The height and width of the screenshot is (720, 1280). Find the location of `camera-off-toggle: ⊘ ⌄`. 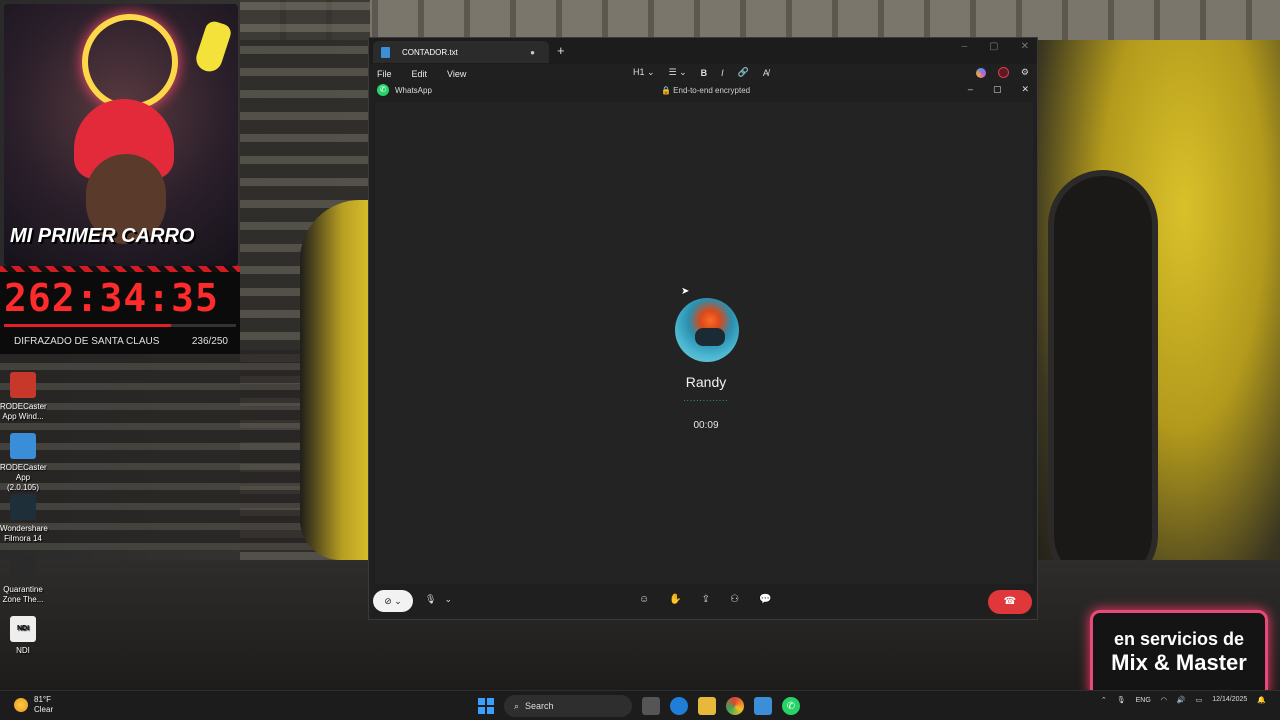

camera-off-toggle: ⊘ ⌄ is located at coordinates (393, 601).